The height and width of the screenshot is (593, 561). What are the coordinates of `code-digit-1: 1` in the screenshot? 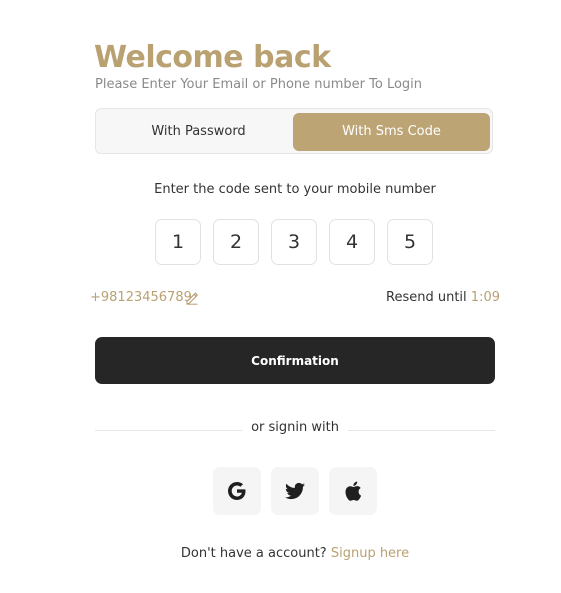 It's located at (178, 242).